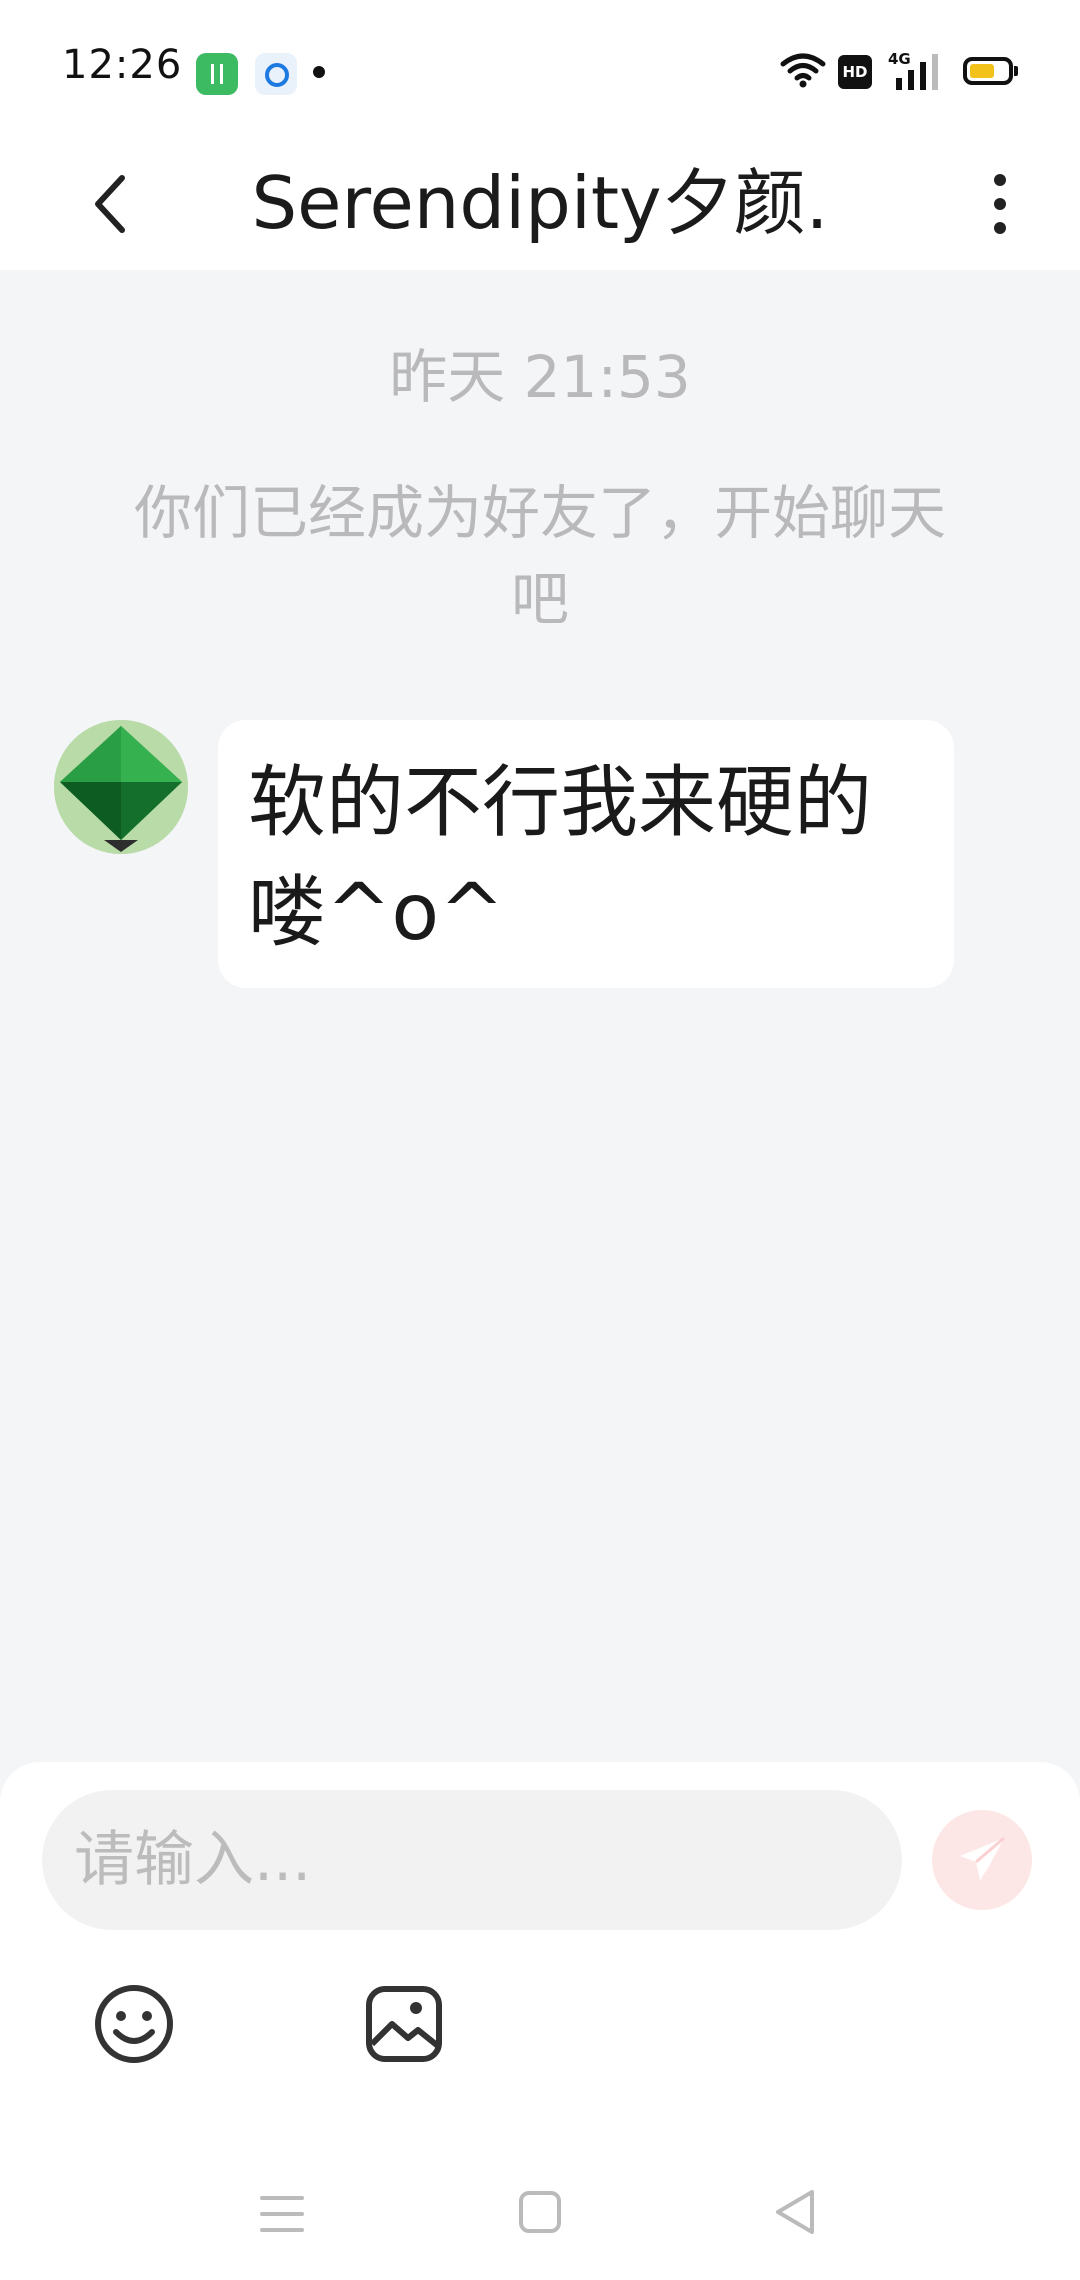  What do you see at coordinates (899, 59) in the screenshot?
I see `network-type: 4G` at bounding box center [899, 59].